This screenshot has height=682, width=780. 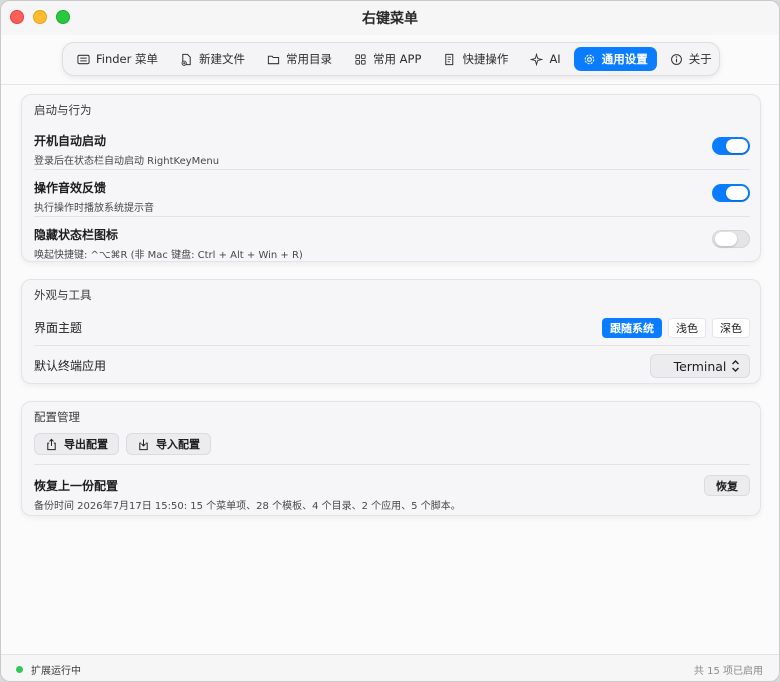 What do you see at coordinates (273, 59) in the screenshot?
I see `folder-icon` at bounding box center [273, 59].